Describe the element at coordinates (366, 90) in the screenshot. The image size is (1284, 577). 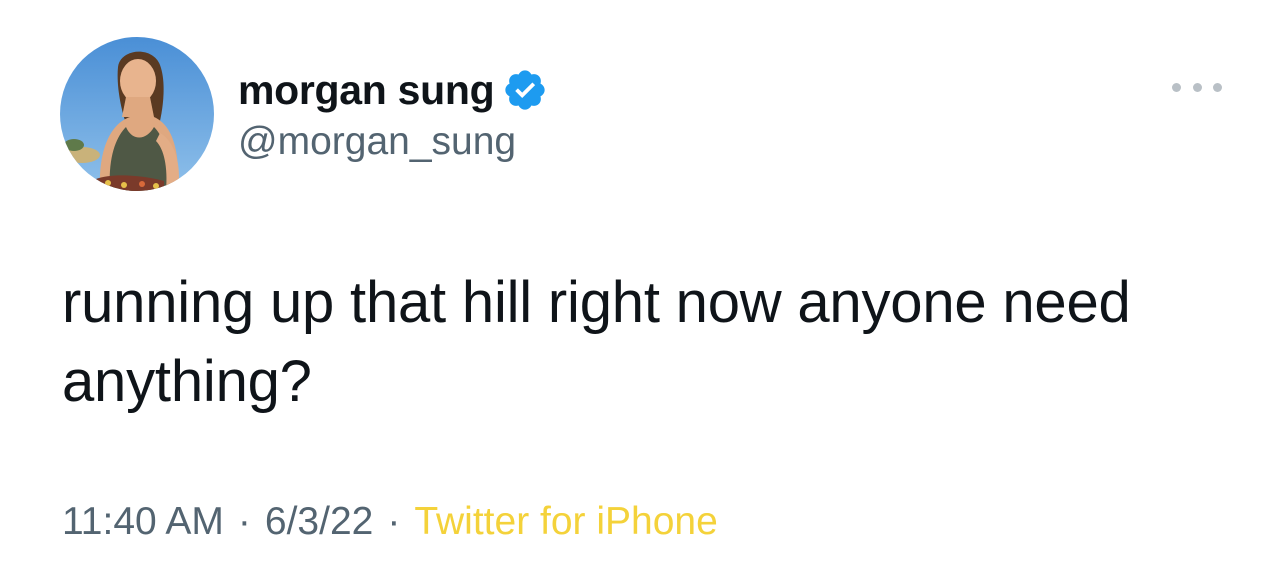
I see `display-name: morgan sung` at that location.